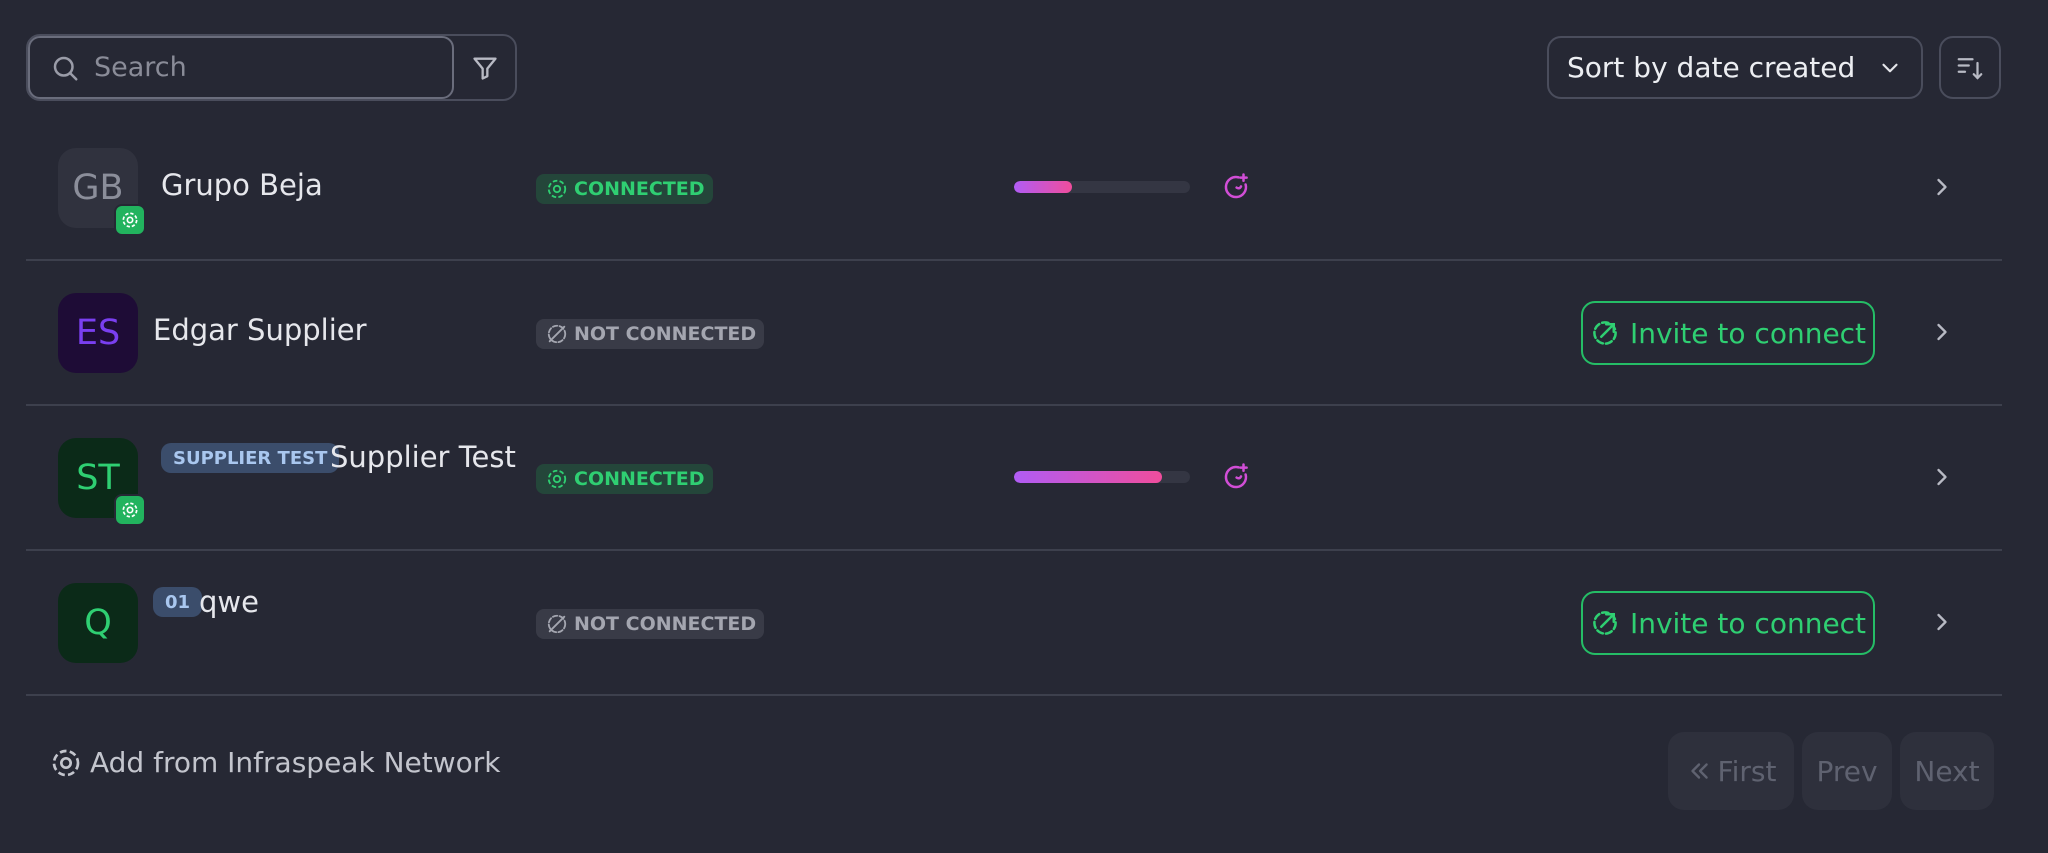 The height and width of the screenshot is (853, 2048). I want to click on prev-page-label: Prev, so click(1847, 771).